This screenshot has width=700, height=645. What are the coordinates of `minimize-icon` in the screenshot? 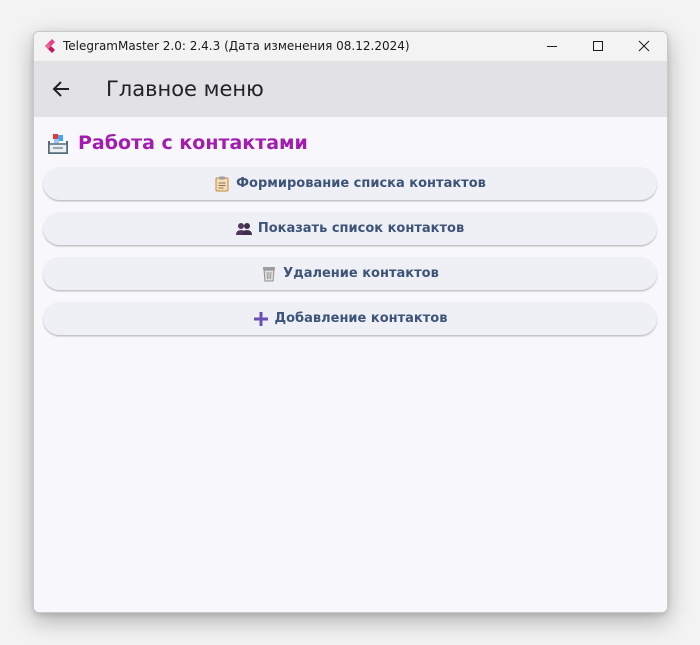 It's located at (552, 46).